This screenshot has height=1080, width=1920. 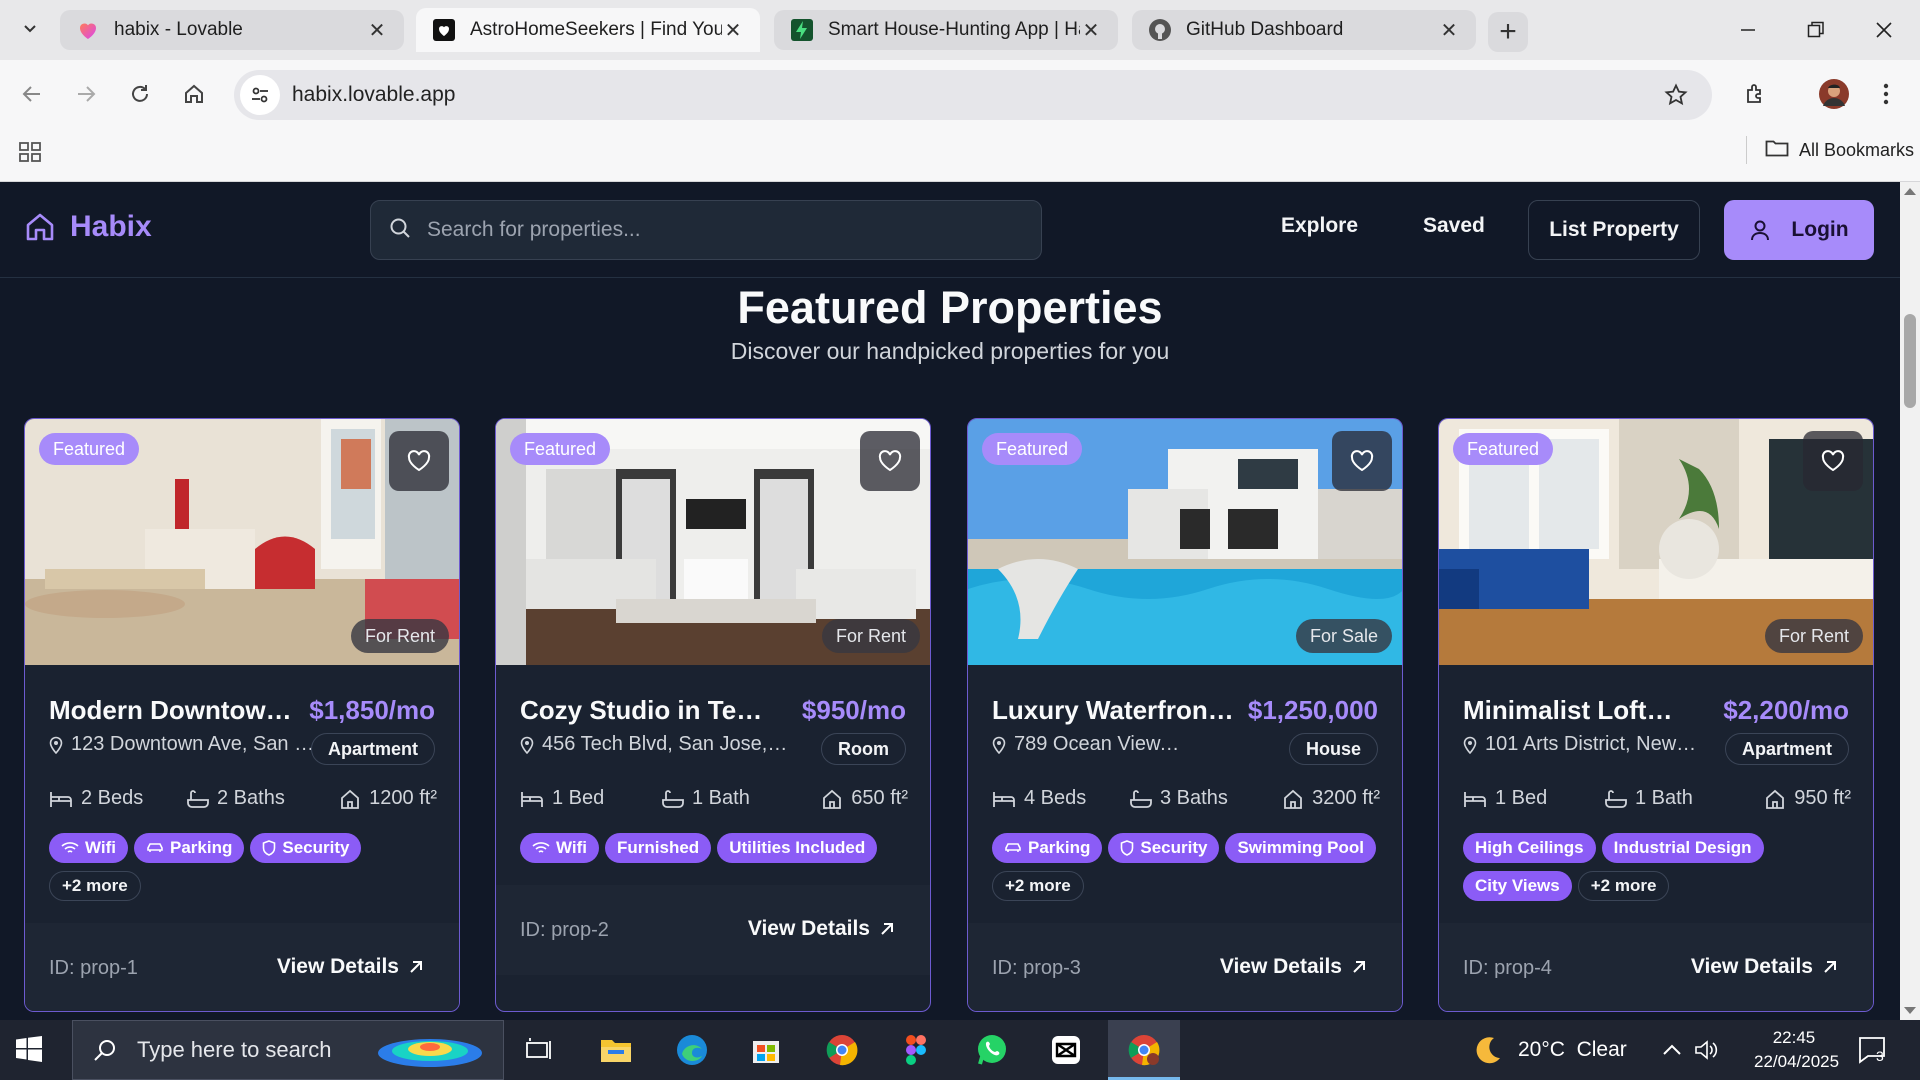 I want to click on extensions-puzzle-icon, so click(x=1756, y=94).